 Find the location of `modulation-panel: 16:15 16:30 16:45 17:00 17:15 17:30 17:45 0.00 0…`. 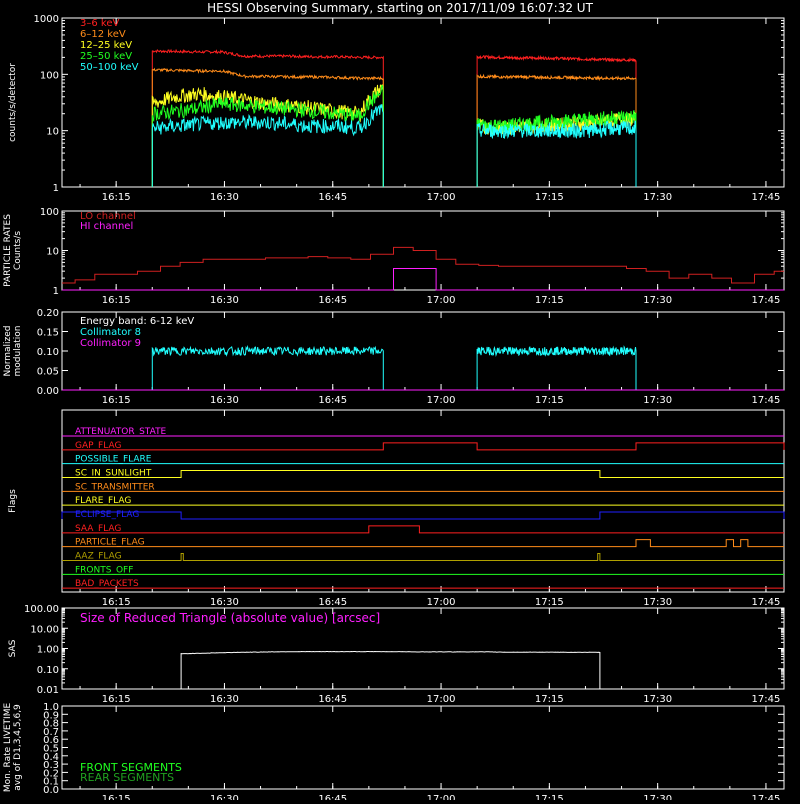

modulation-panel: 16:15 16:30 16:45 17:00 17:15 17:30 17:45 0.00 0… is located at coordinates (394, 357).